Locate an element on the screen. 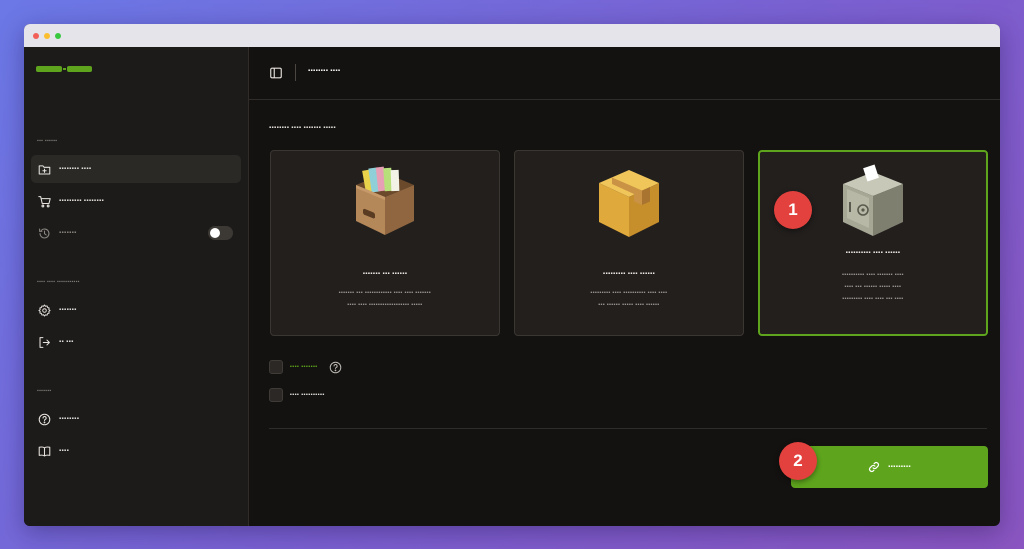  checkbox-row: ▪▪▪▪ ▪▪▪▪▪▪▪▪▪▪ is located at coordinates (297, 395).